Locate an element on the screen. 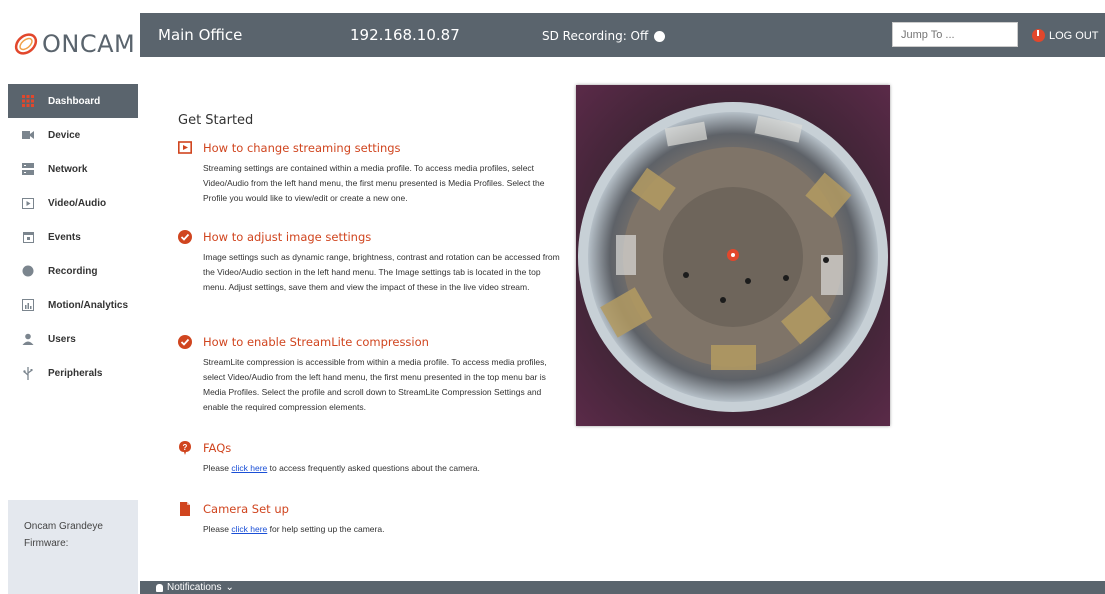  ip-address: 192.168.10.87 is located at coordinates (405, 35).